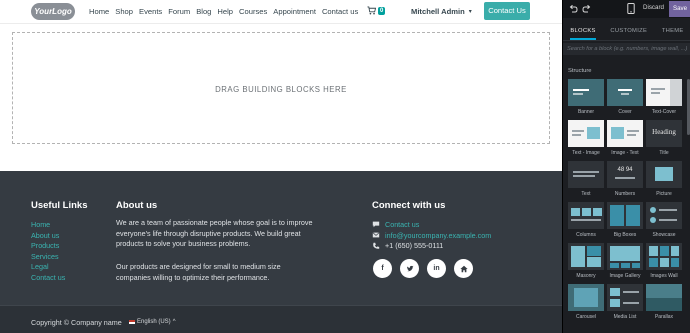 The height and width of the screenshot is (333, 690). What do you see at coordinates (402, 224) in the screenshot?
I see `contact-us-link: Contact us` at bounding box center [402, 224].